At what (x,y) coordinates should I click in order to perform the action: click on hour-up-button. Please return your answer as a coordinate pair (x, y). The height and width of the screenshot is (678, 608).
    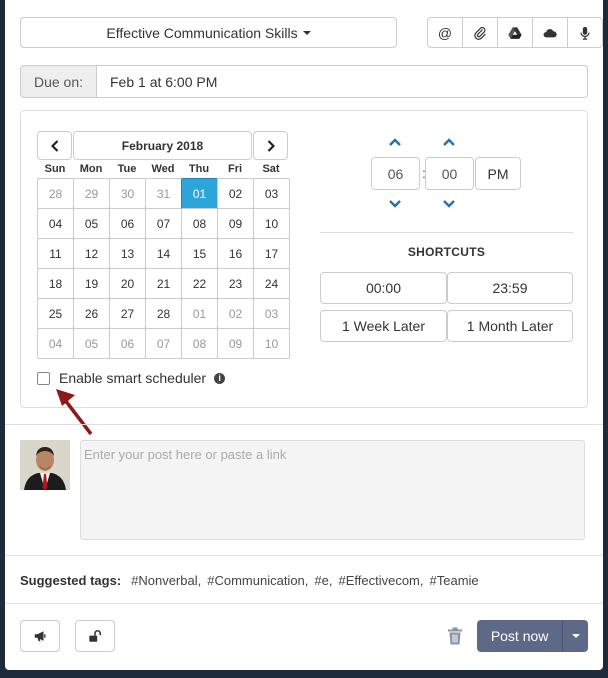
    Looking at the image, I should click on (395, 142).